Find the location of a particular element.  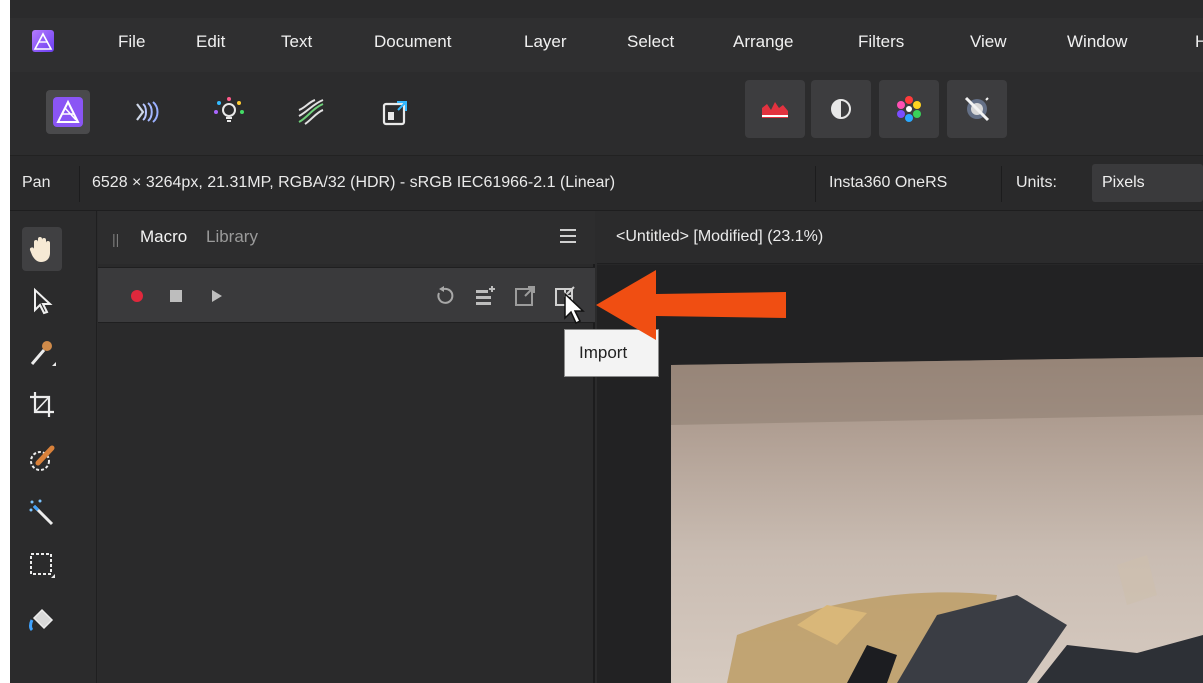

color-picker-tool-button is located at coordinates (42, 353).